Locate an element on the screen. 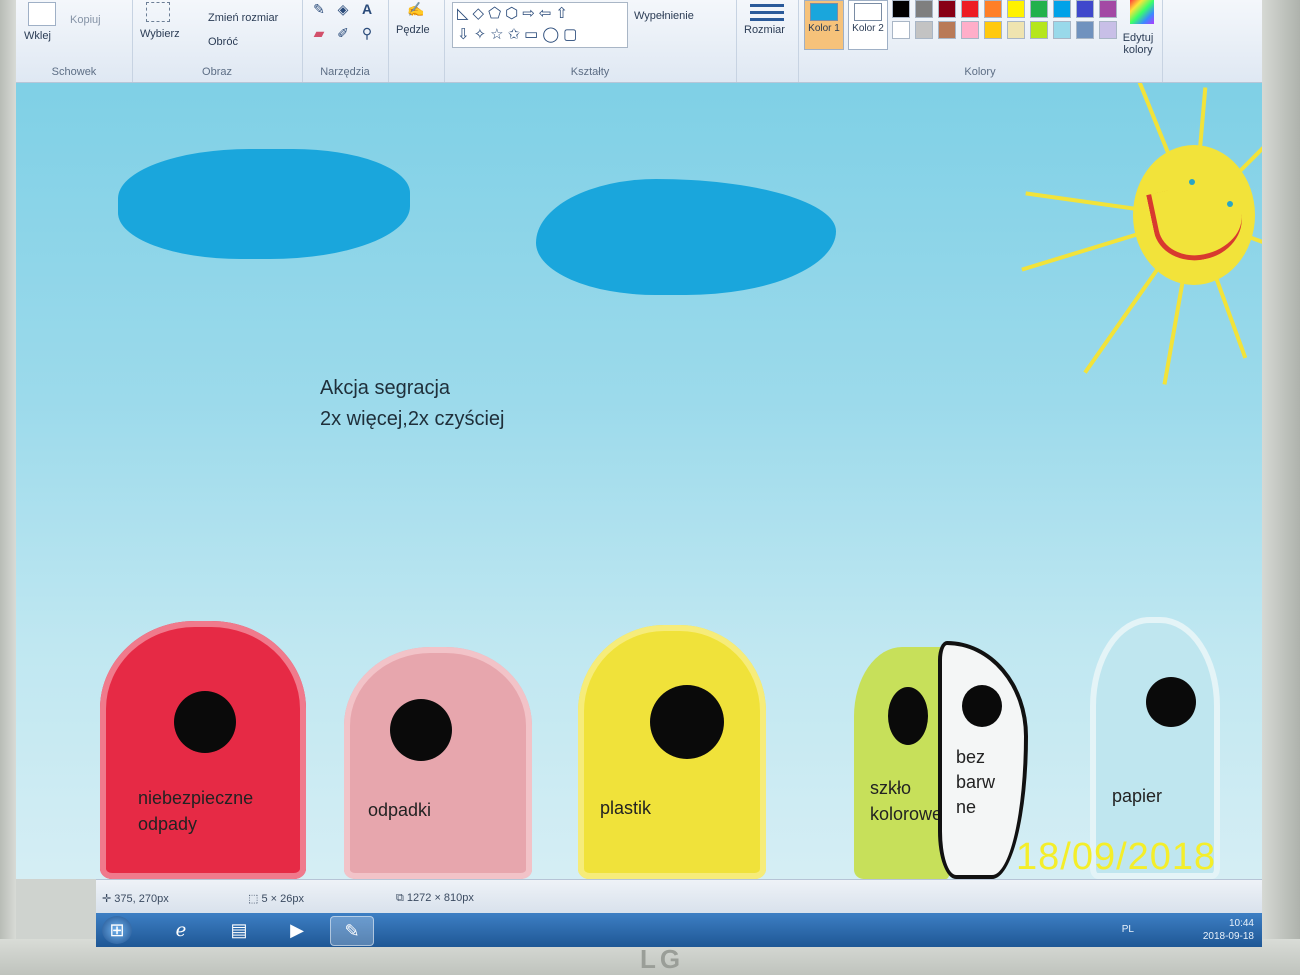  image-size: ⧉ 1272 × 810px is located at coordinates (435, 898).